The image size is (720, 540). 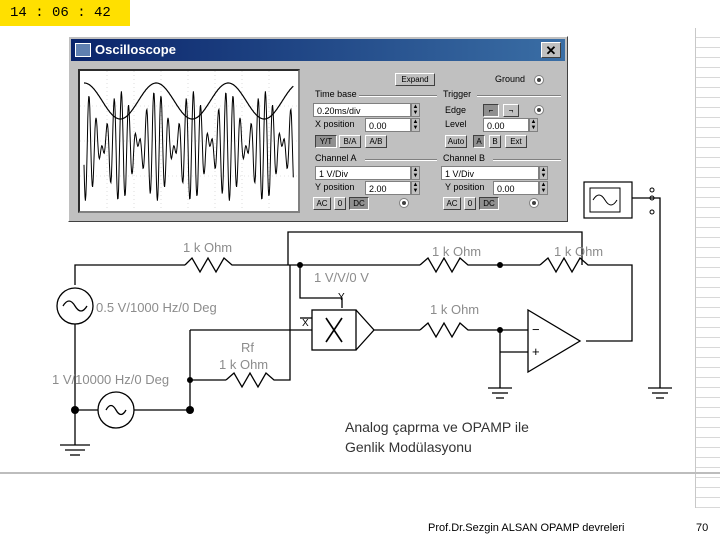 What do you see at coordinates (460, 354) in the screenshot?
I see `resistor-r4` at bounding box center [460, 354].